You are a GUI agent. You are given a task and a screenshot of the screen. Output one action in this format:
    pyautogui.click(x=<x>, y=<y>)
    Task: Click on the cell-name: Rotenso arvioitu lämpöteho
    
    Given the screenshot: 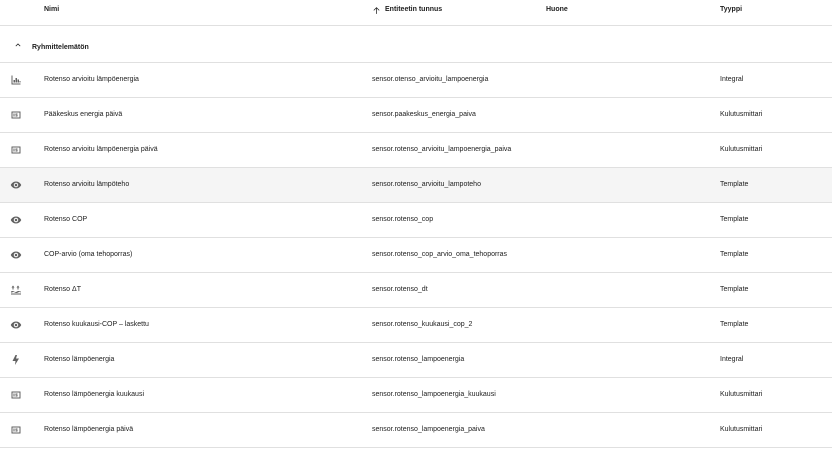 What is the action you would take?
    pyautogui.click(x=87, y=184)
    